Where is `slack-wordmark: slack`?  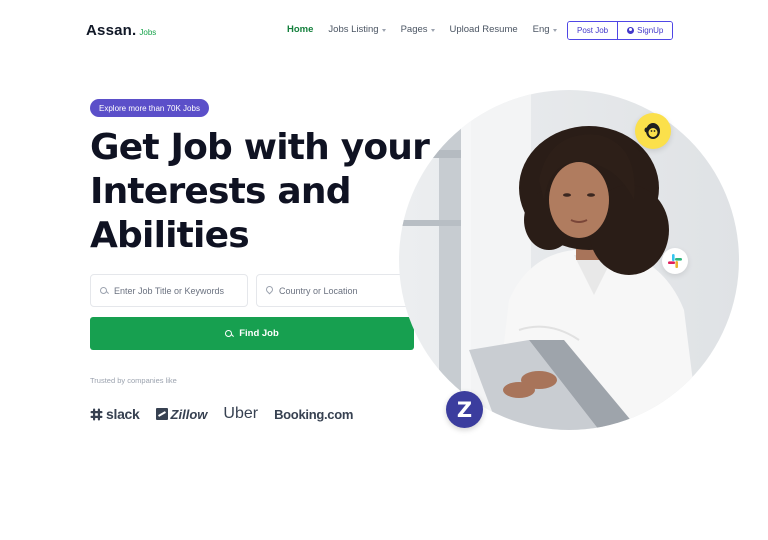
slack-wordmark: slack is located at coordinates (123, 414).